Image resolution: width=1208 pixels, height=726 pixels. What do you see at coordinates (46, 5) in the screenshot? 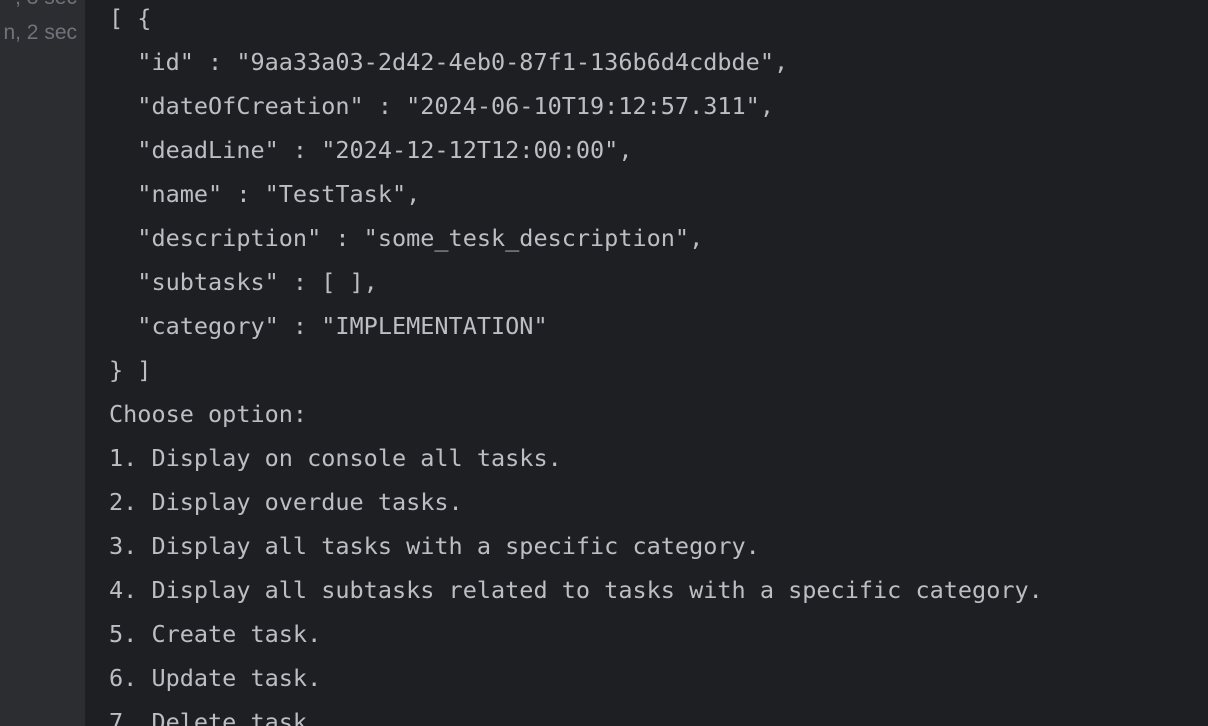
I see `run-duration-label: , 3 sec` at bounding box center [46, 5].